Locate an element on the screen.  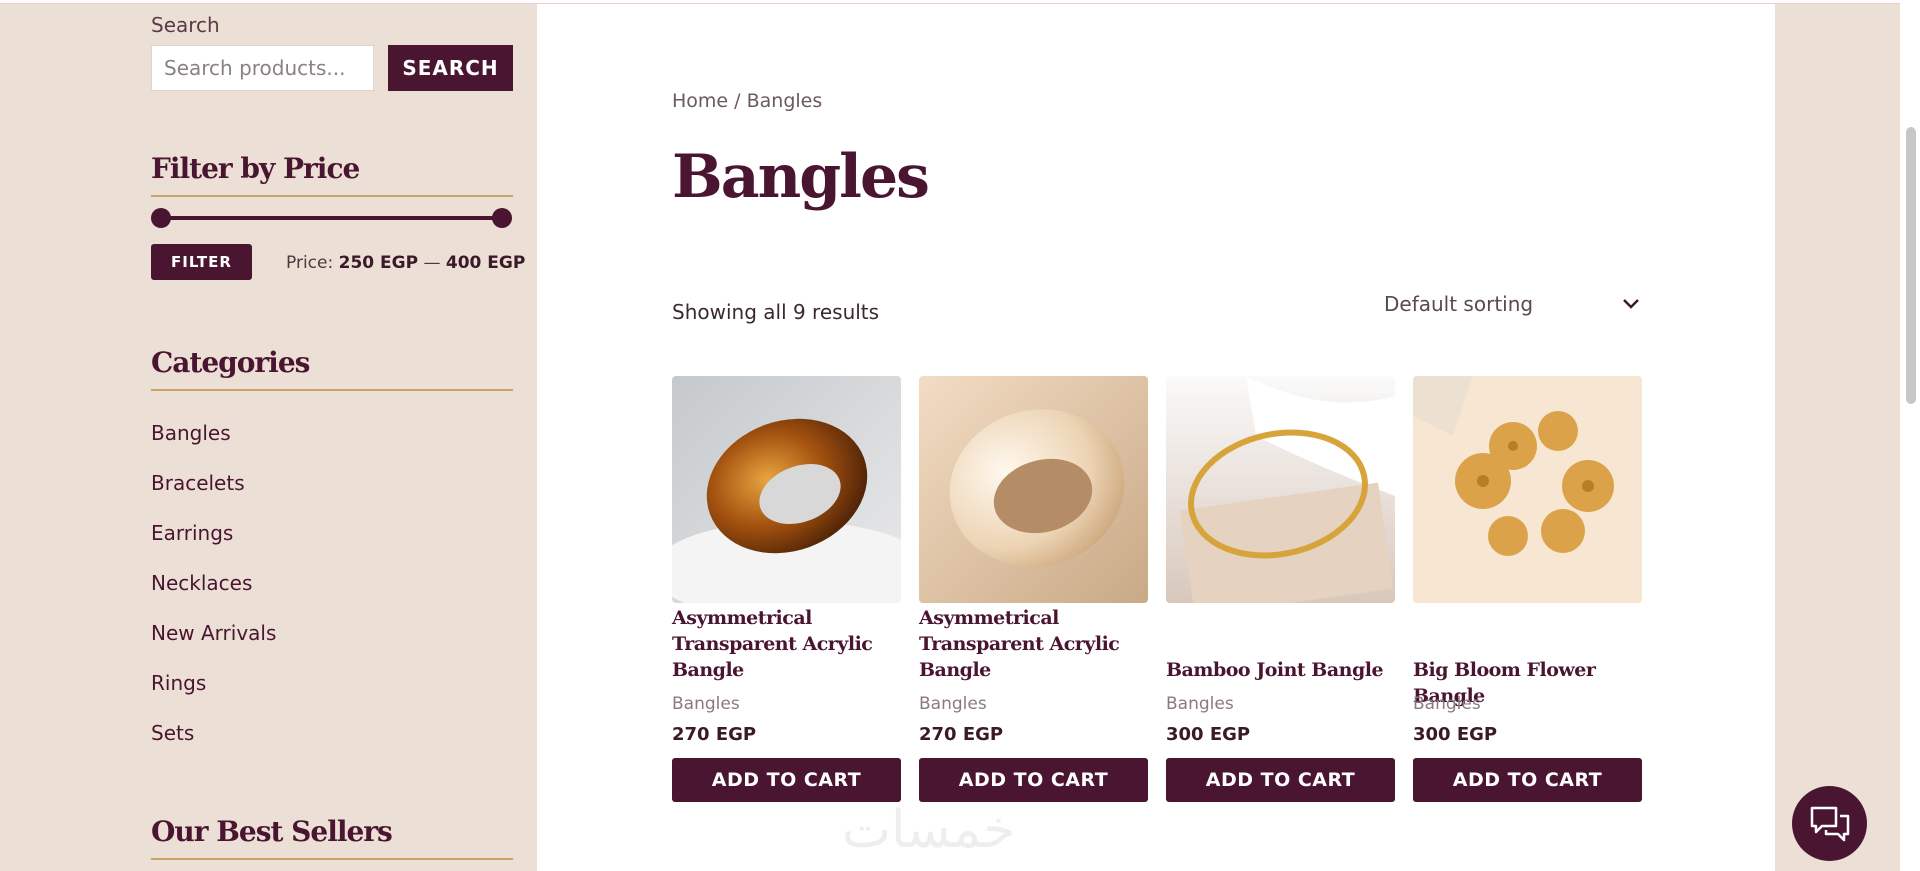
category-link-necklaces: Necklaces is located at coordinates (201, 583).